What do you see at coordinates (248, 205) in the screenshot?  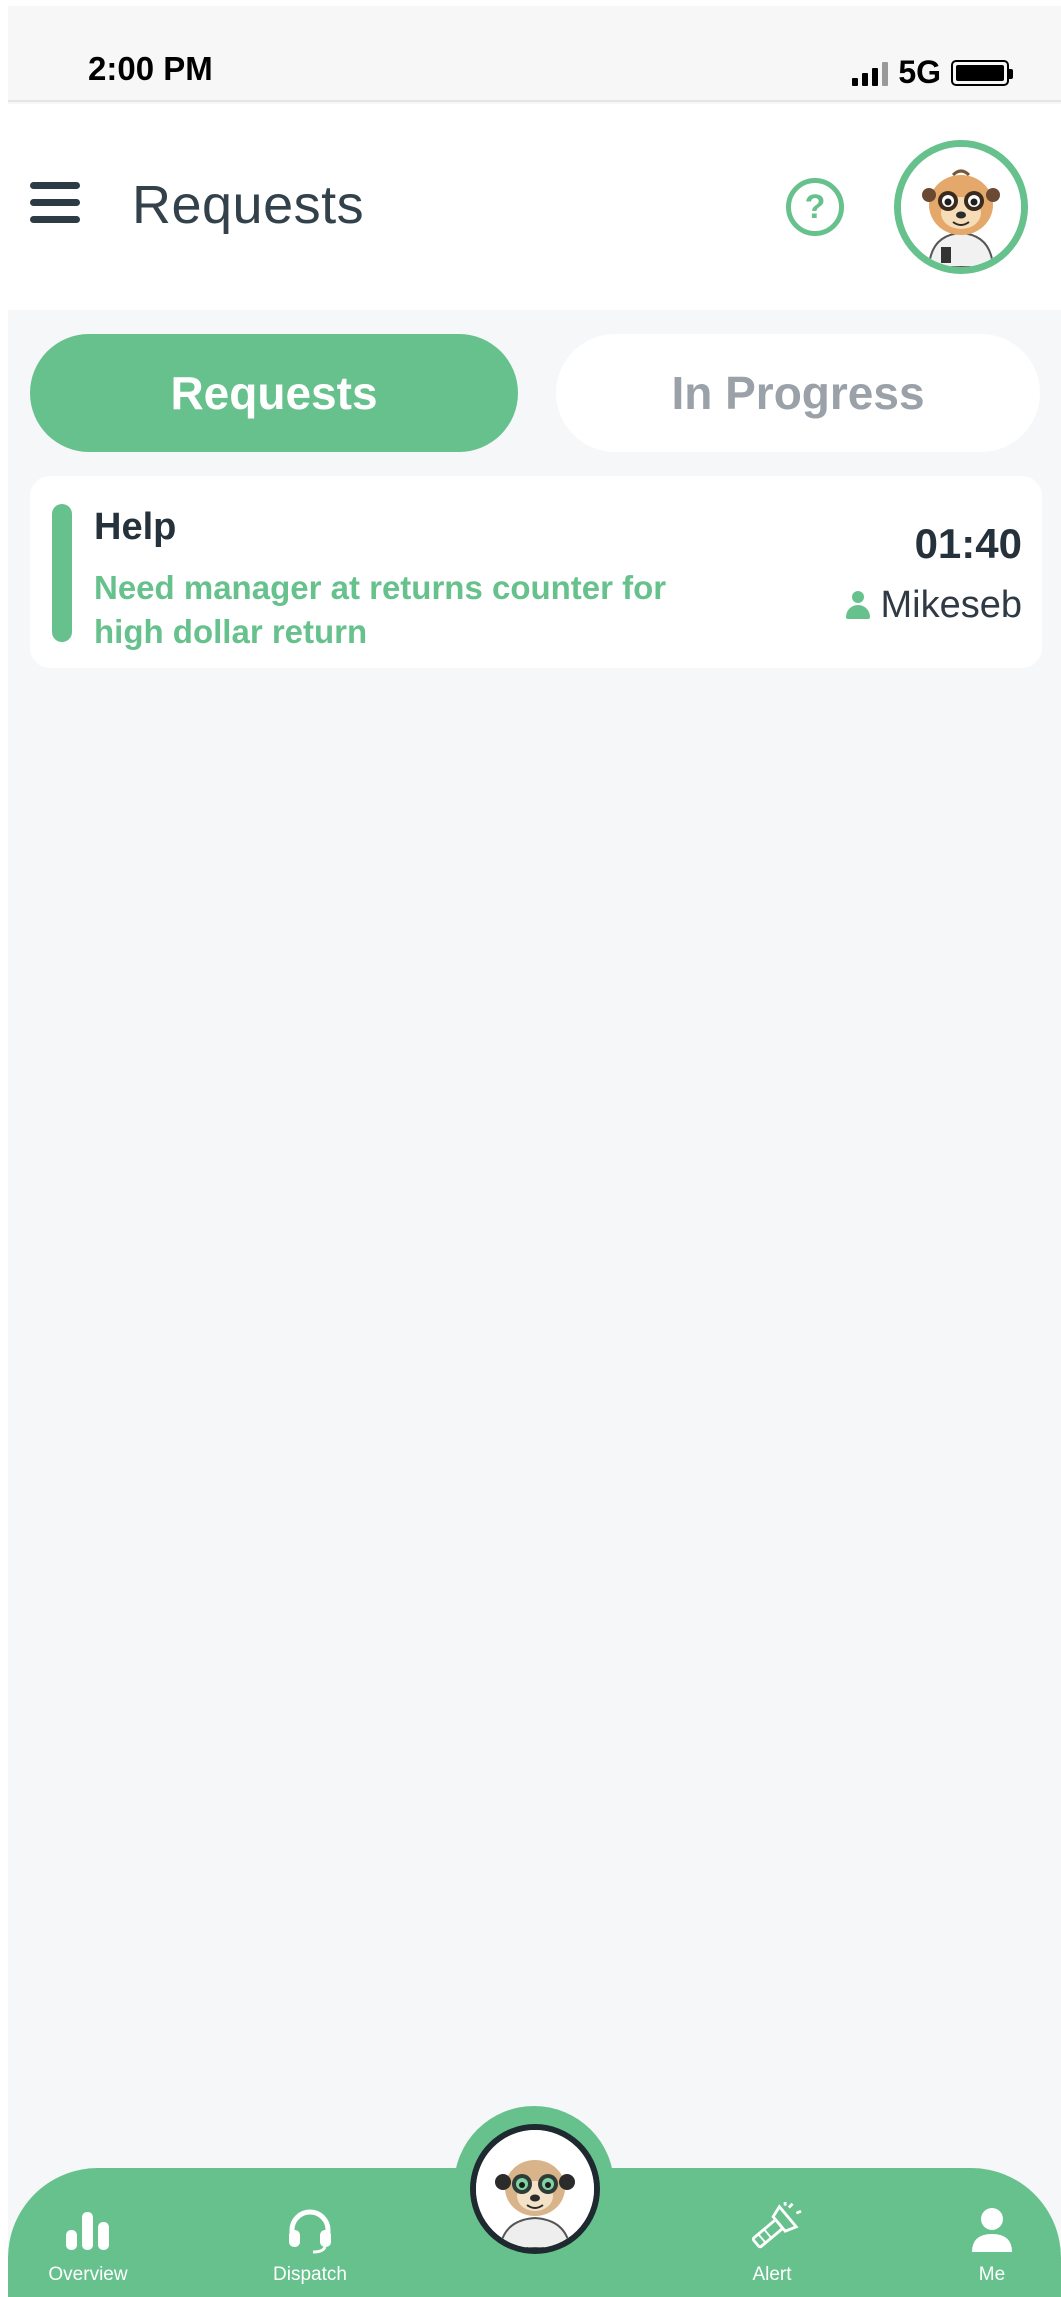 I see `page-title: Requests` at bounding box center [248, 205].